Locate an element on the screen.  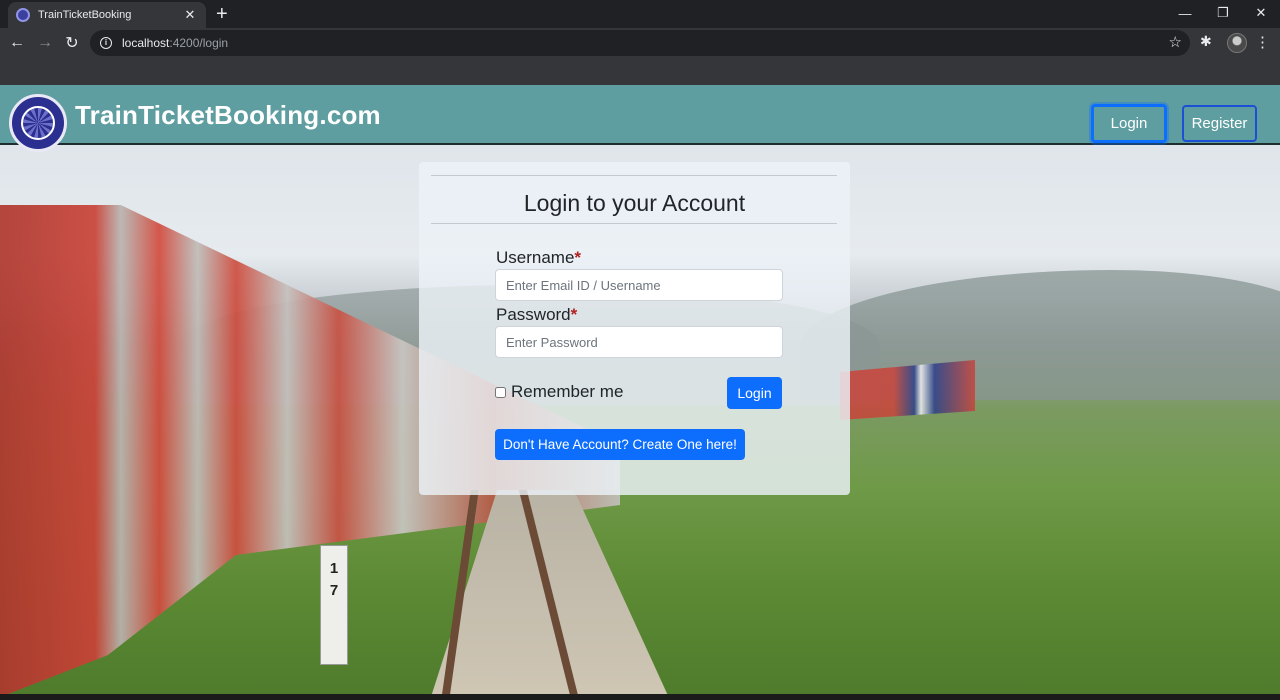
remember-me: Remember me is located at coordinates (559, 392).